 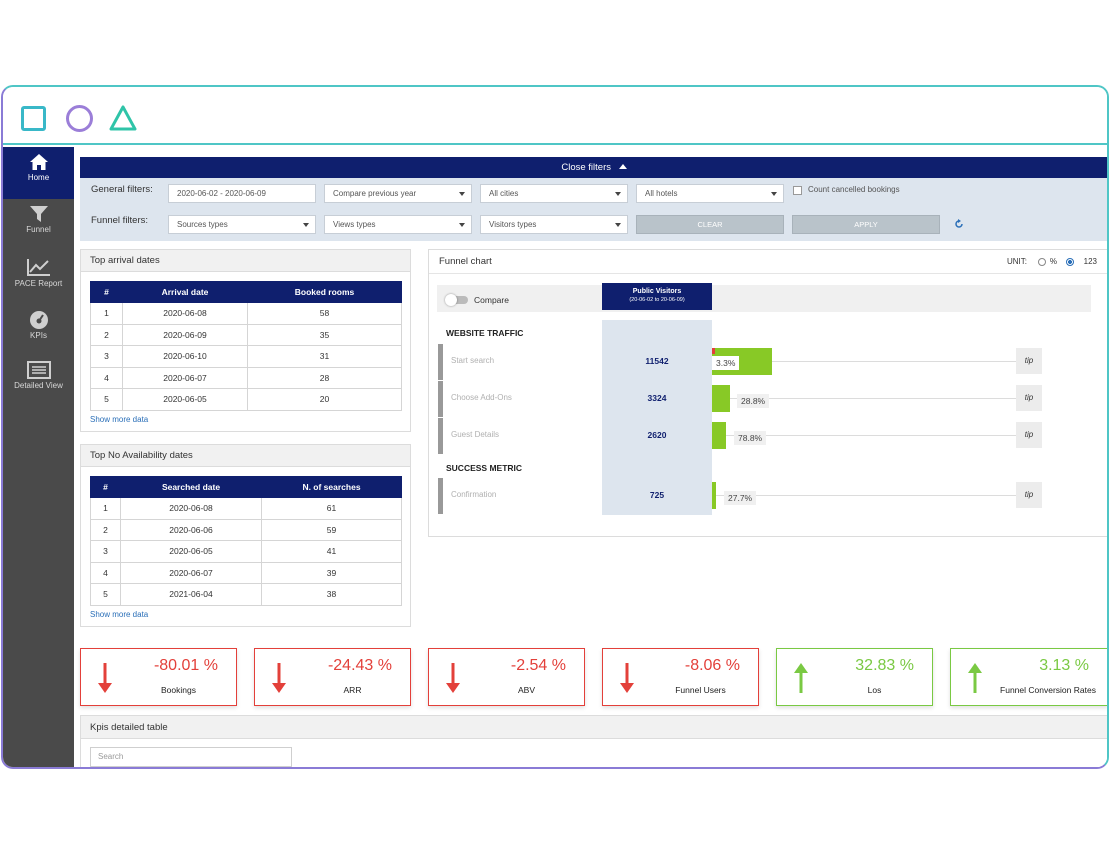 I want to click on column-header: #, so click(x=105, y=487).